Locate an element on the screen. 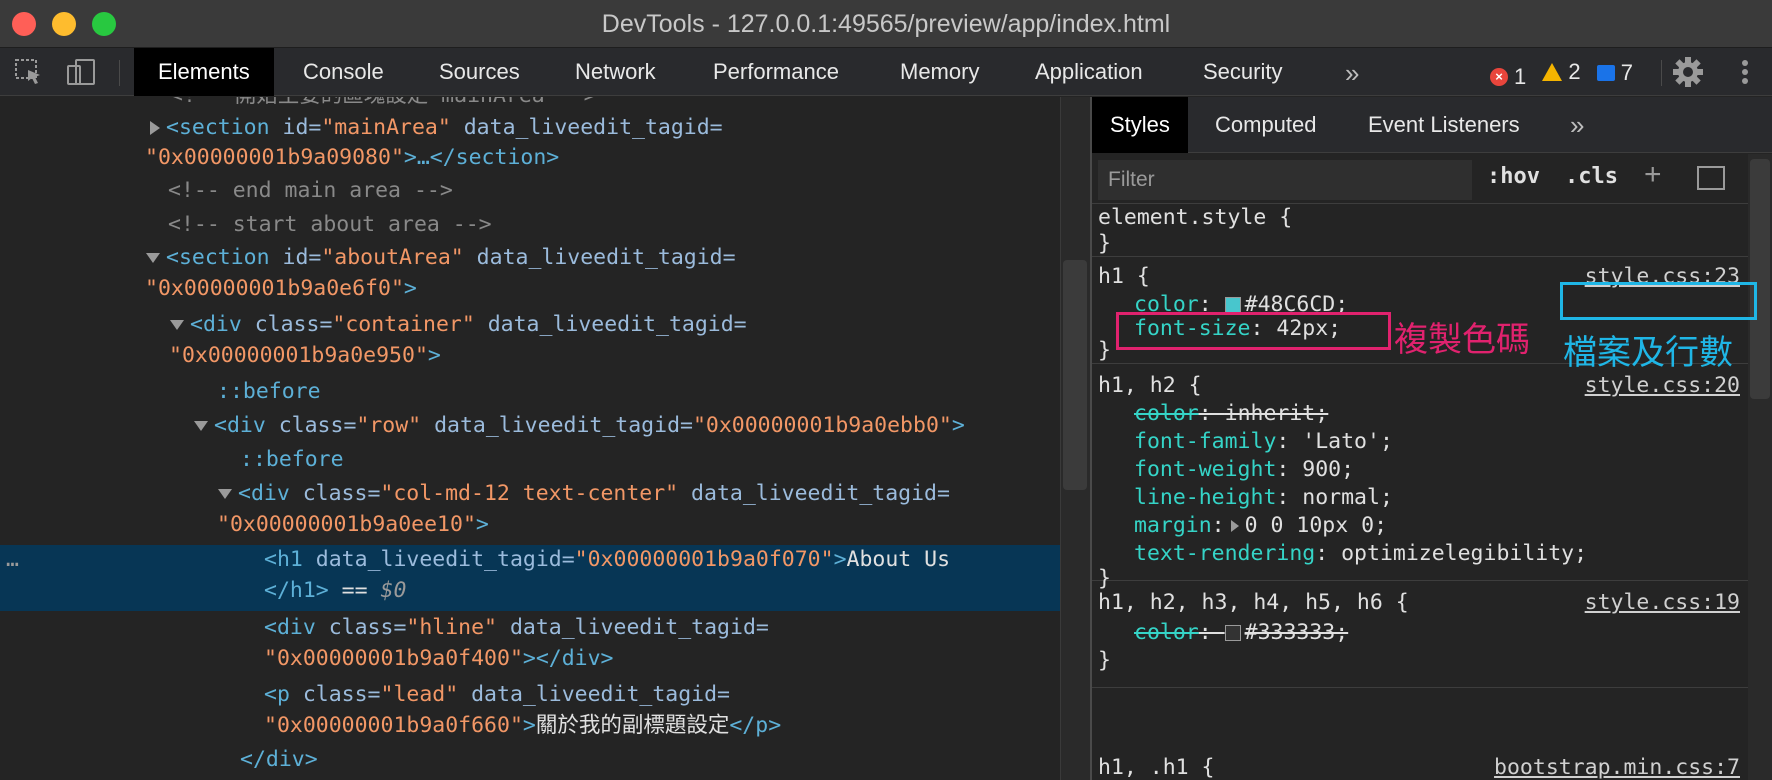 The image size is (1772, 780). dom-line-comment-end-main: <!-- end main area --> is located at coordinates (614, 191).